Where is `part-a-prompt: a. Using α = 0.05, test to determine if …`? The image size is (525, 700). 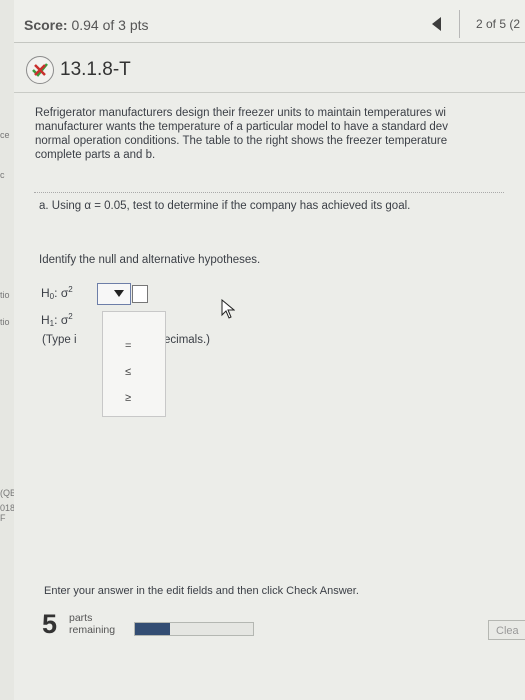 part-a-prompt: a. Using α = 0.05, test to determine if … is located at coordinates (225, 206).